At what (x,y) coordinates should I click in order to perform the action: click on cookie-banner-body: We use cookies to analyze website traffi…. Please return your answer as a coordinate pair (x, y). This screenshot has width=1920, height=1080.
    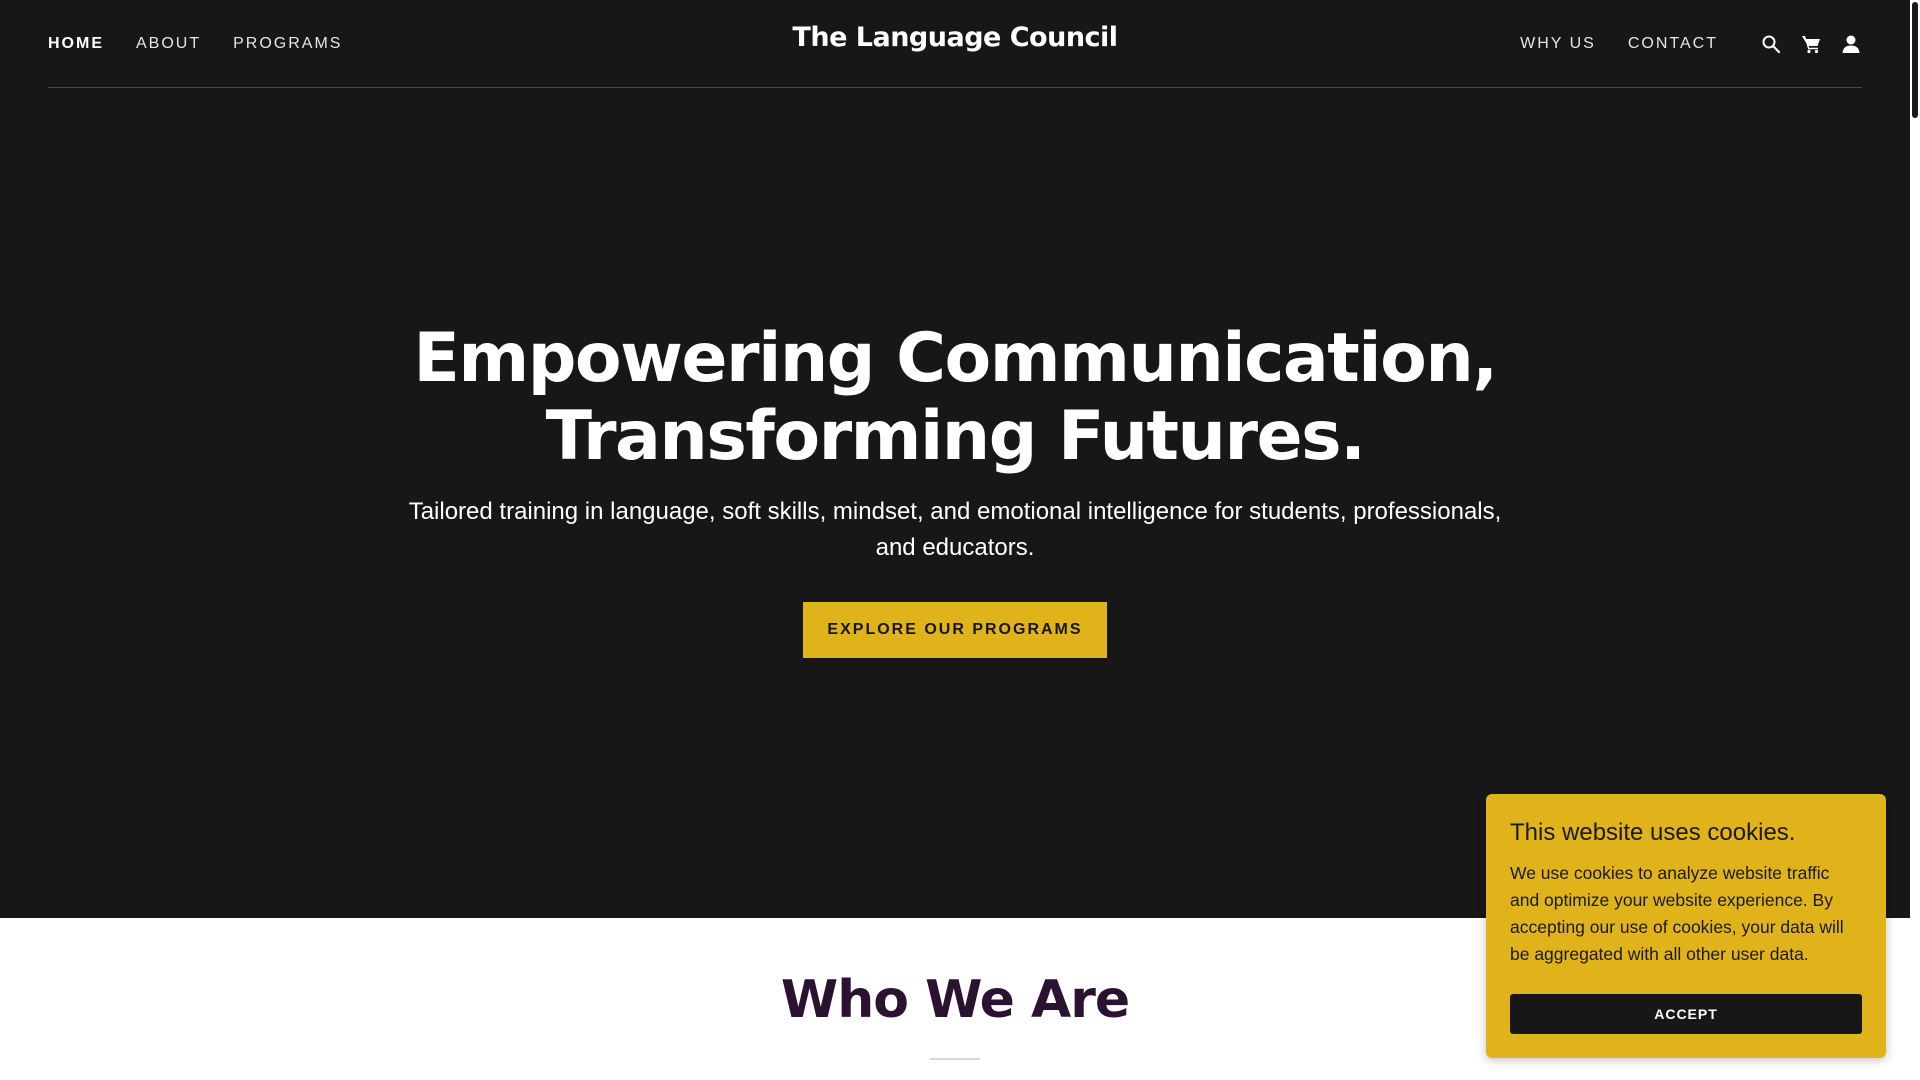
    Looking at the image, I should click on (1677, 913).